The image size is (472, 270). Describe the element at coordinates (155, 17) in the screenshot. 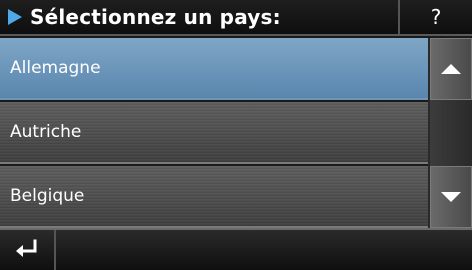

I see `page-title-text: Sélectionnez un pays:` at that location.